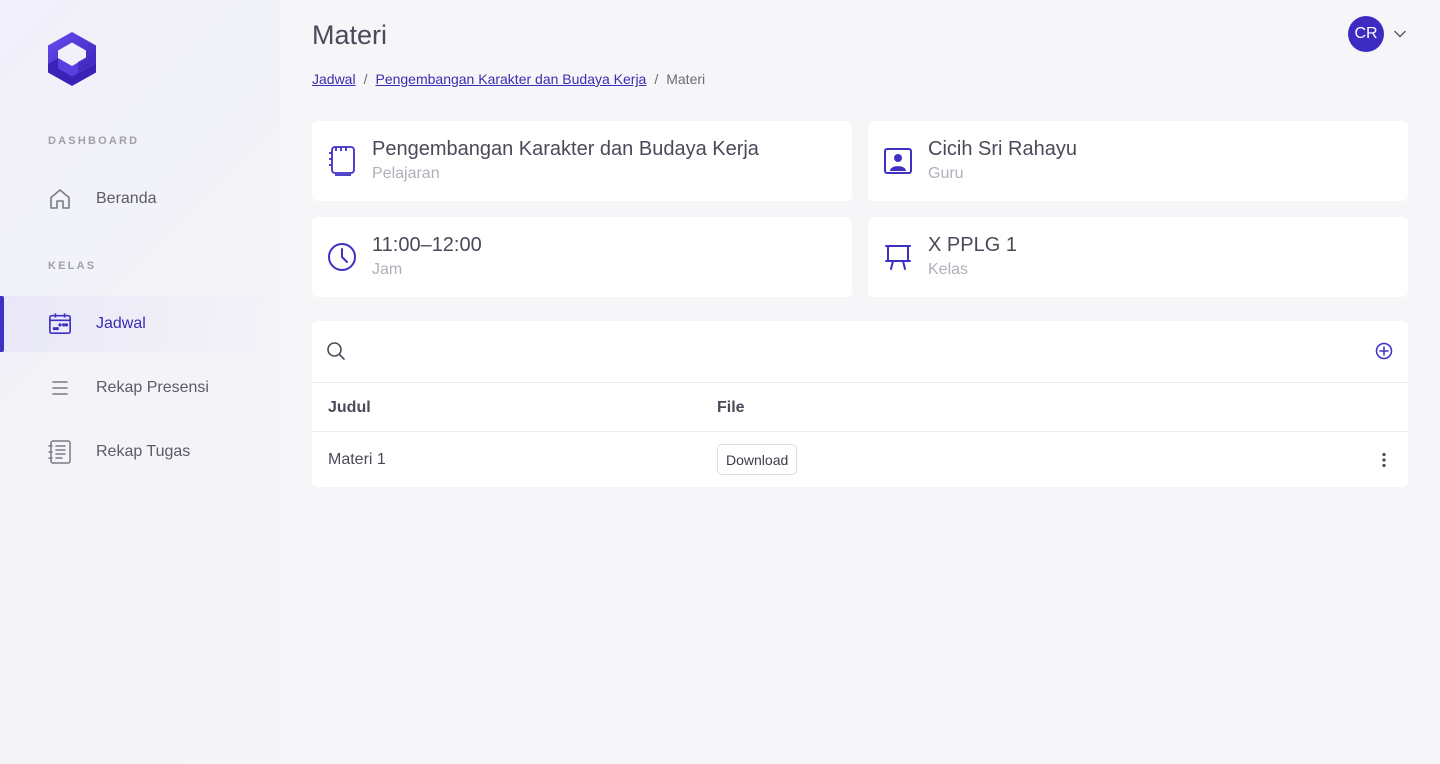 This screenshot has width=1440, height=764. Describe the element at coordinates (946, 173) in the screenshot. I see `info-card-label: Guru` at that location.